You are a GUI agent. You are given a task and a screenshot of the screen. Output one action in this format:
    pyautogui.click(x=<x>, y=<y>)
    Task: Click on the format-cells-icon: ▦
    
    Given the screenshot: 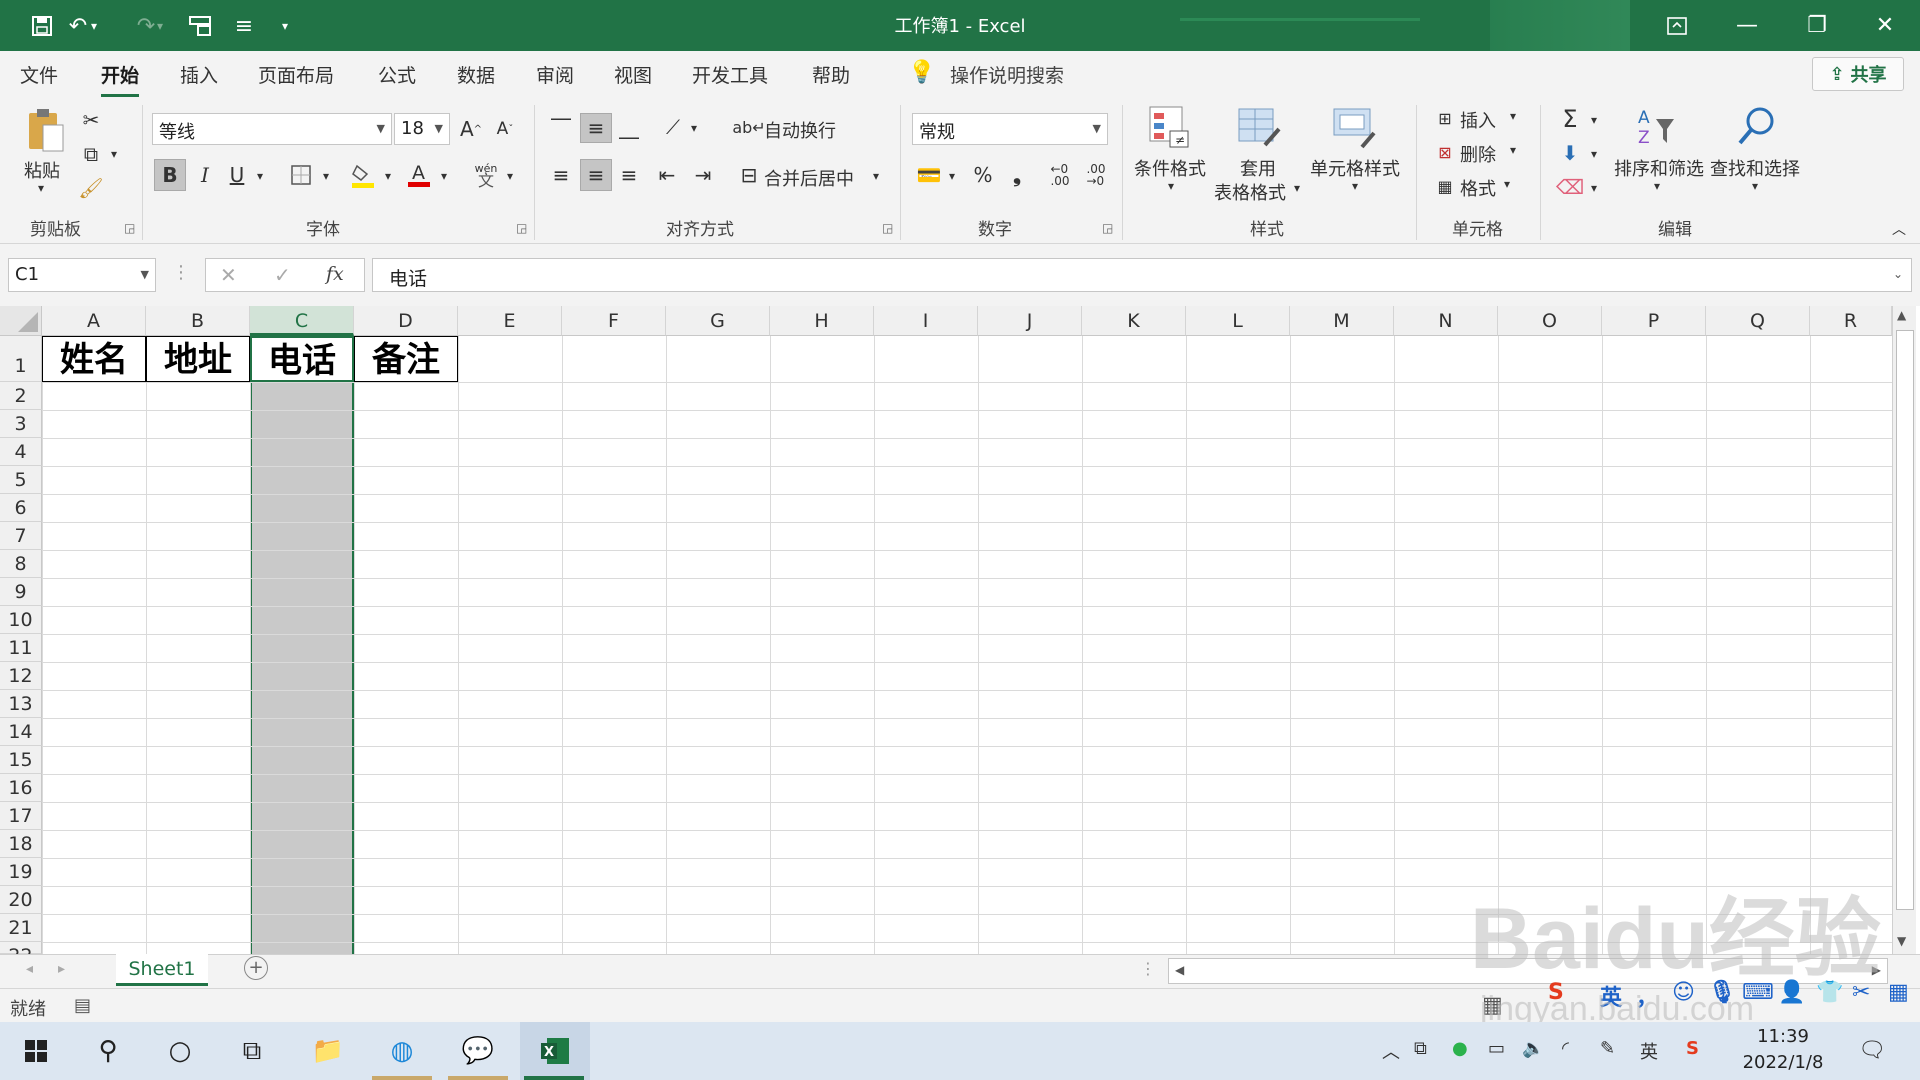 What is the action you would take?
    pyautogui.click(x=1445, y=186)
    